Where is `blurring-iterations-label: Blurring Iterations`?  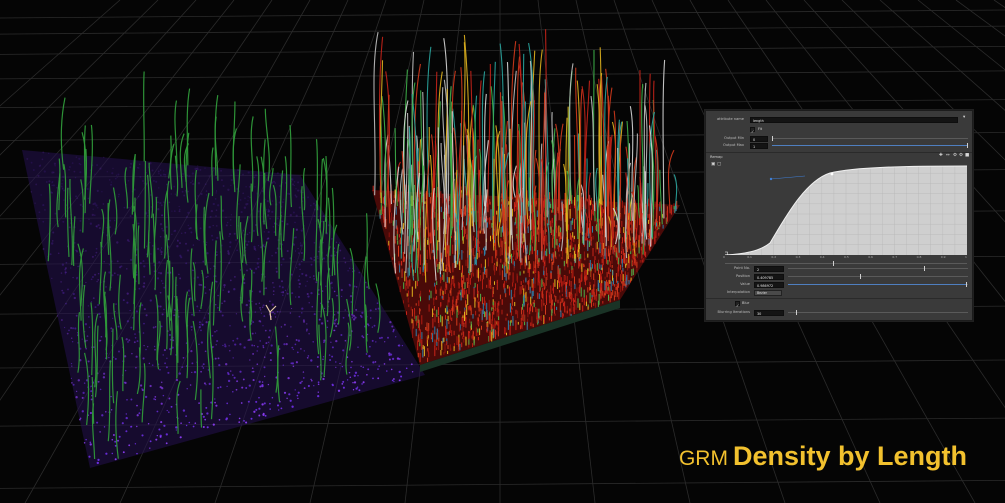 blurring-iterations-label: Blurring Iterations is located at coordinates (733, 312).